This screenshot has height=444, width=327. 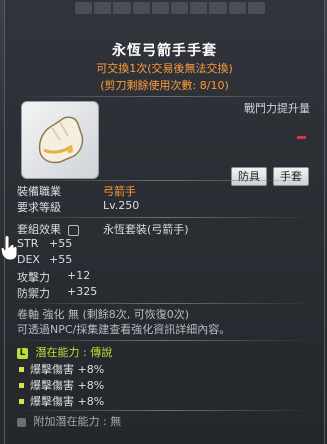 What do you see at coordinates (69, 421) in the screenshot?
I see `additional-potential: 附加潛在能力 : 無` at bounding box center [69, 421].